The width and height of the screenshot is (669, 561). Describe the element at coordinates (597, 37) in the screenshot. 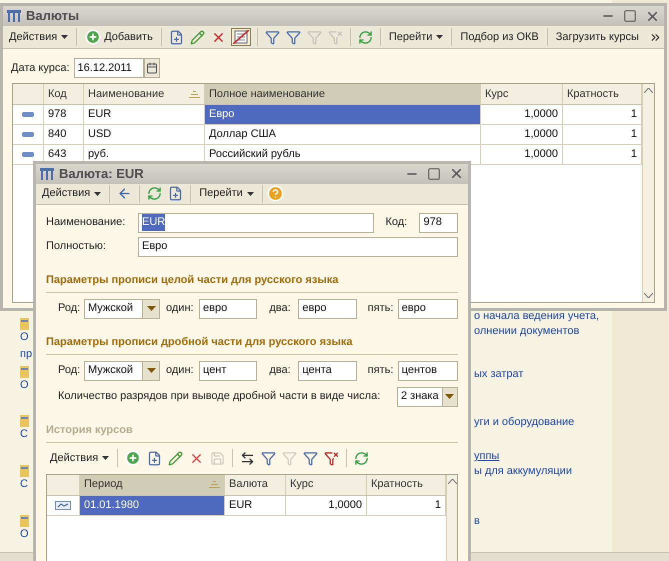

I see `toolbar-button: Загрузить курсы` at that location.